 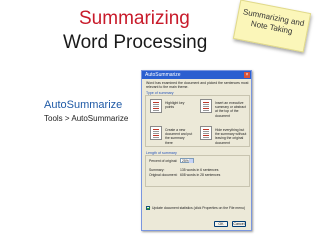 What do you see at coordinates (206, 133) in the screenshot?
I see `hide-everything-icon` at bounding box center [206, 133].